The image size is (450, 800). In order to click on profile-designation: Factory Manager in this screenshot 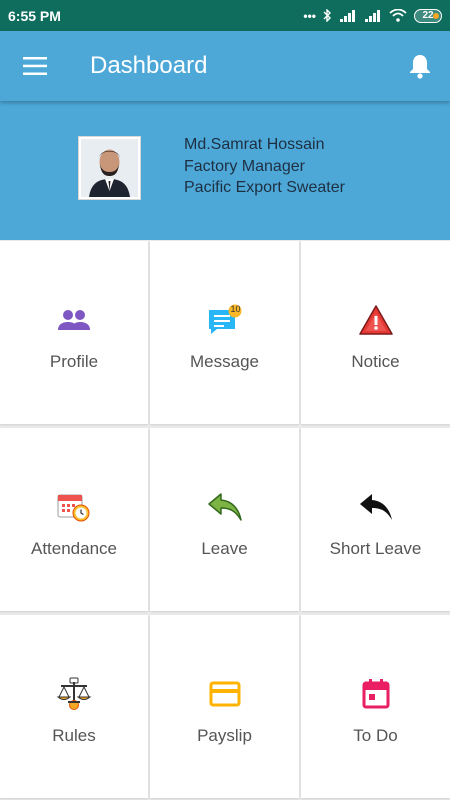, I will do `click(244, 166)`.